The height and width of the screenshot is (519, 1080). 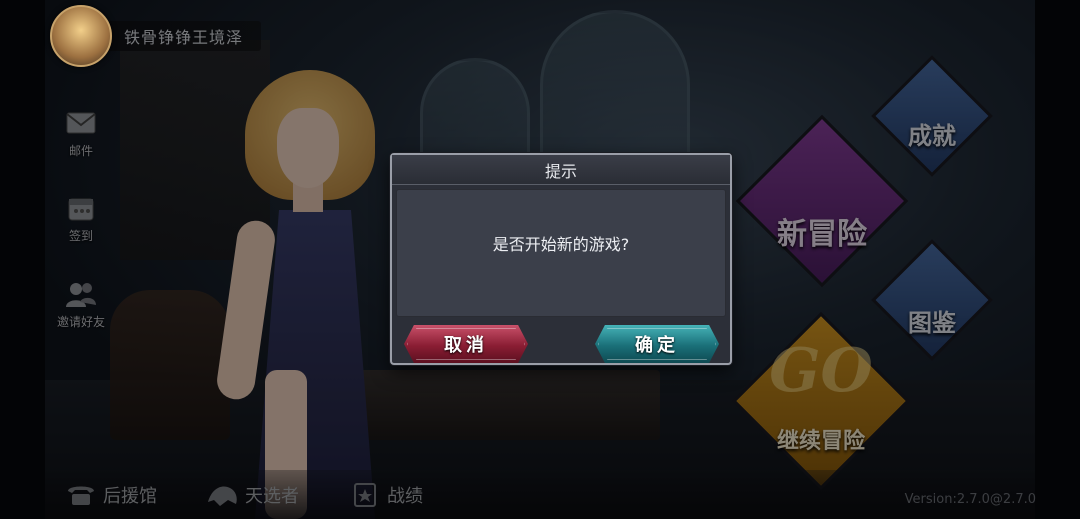 I want to click on dialog-title-bar: 提示, so click(x=561, y=170).